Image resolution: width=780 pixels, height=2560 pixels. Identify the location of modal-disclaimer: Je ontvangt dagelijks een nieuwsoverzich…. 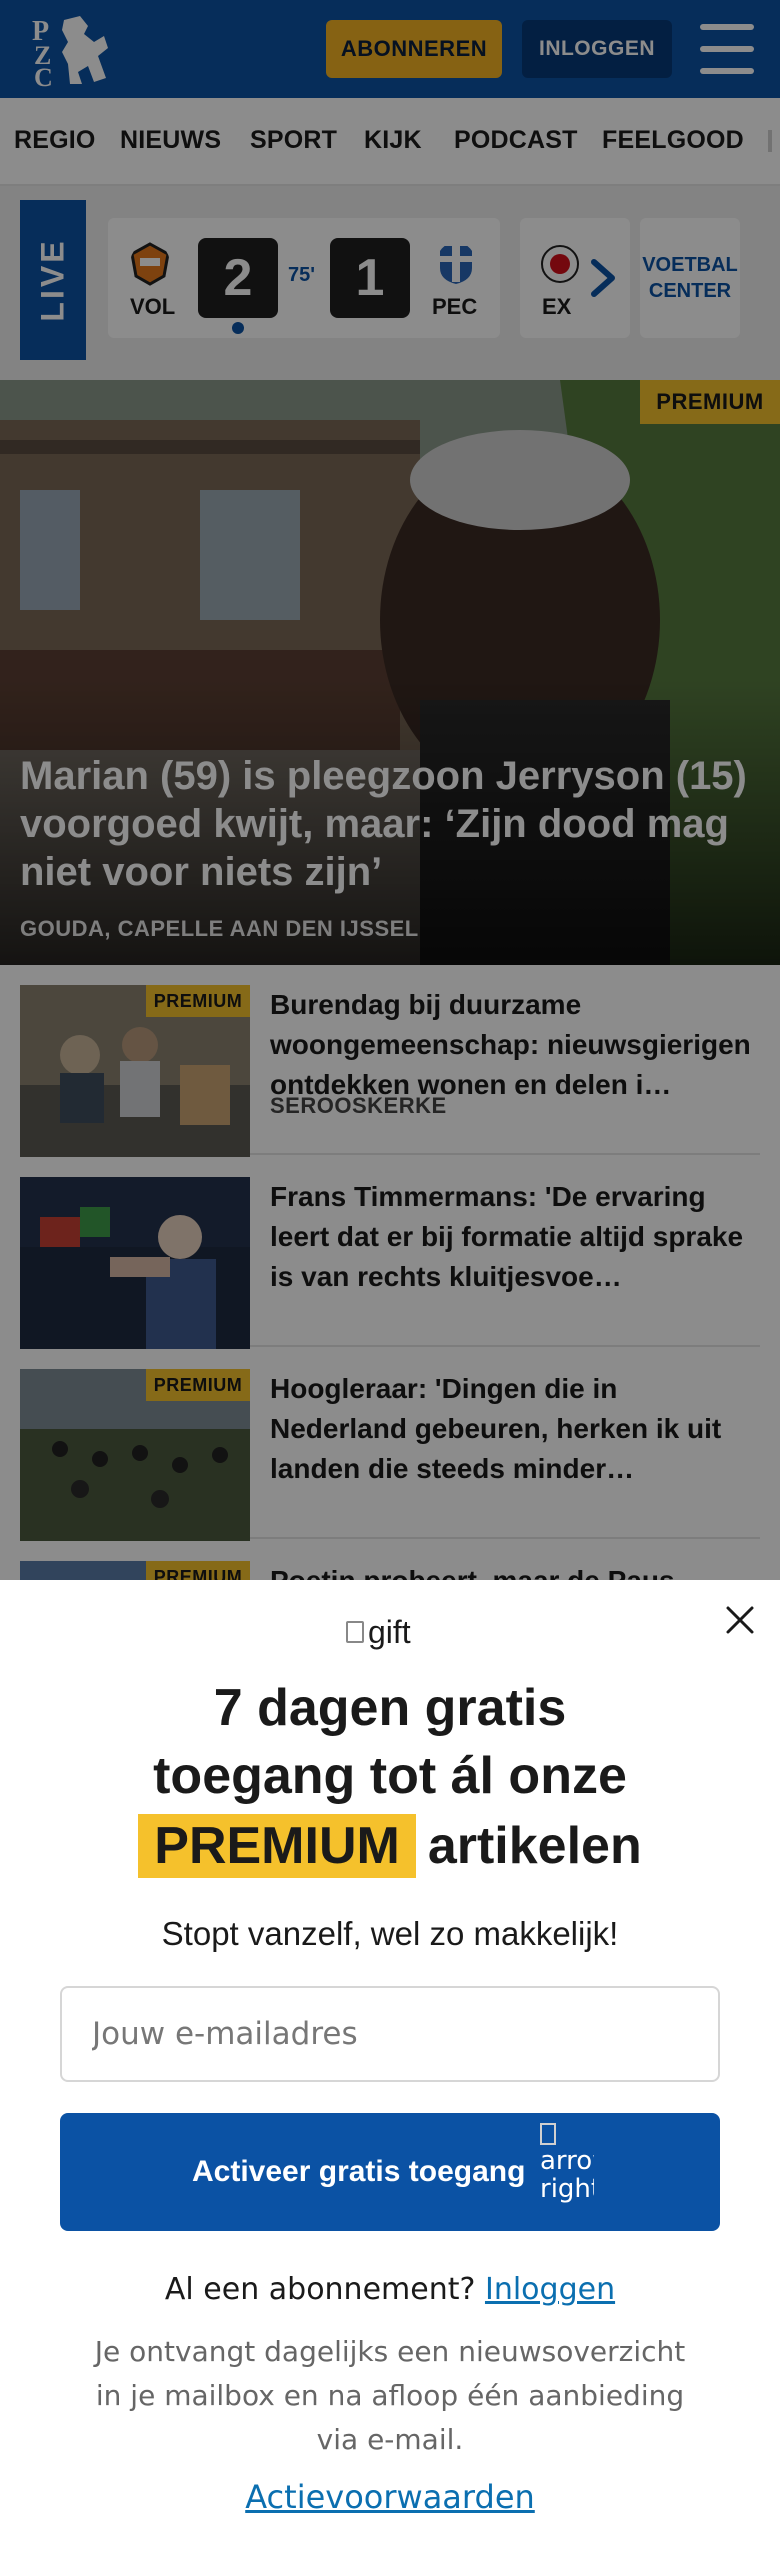
(390, 2395).